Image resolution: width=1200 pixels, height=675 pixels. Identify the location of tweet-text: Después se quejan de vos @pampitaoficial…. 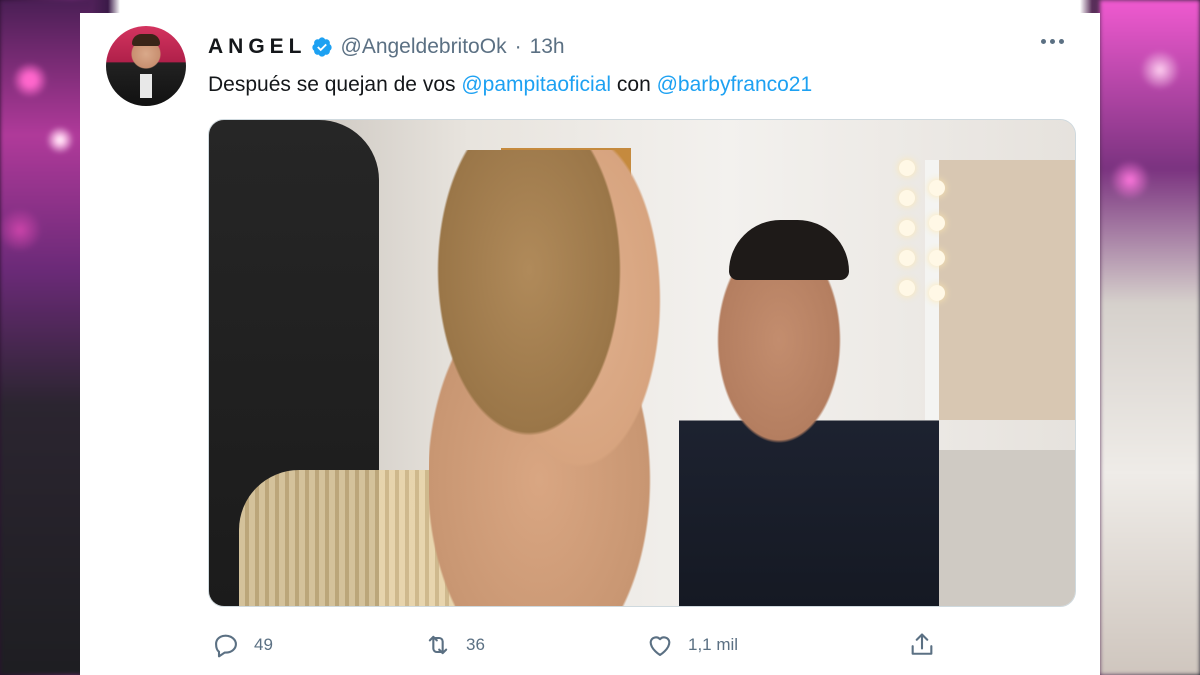
(510, 85).